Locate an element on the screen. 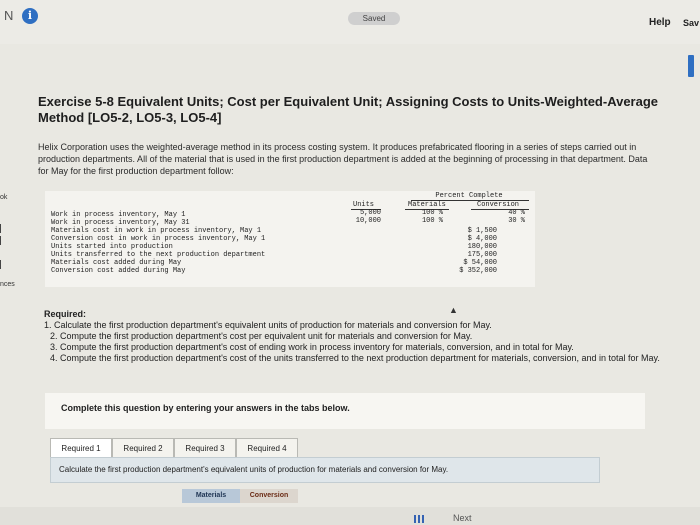 The width and height of the screenshot is (700, 525). row-label: Work in process inventory, May 1 is located at coordinates (118, 215).